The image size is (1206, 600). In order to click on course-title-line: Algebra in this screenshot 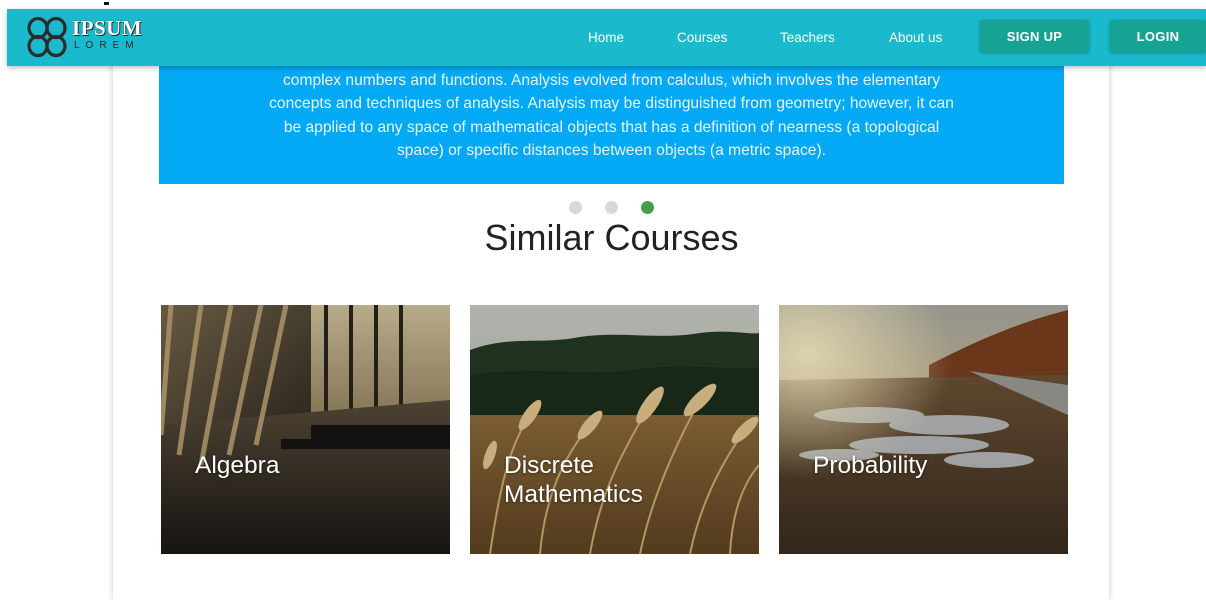, I will do `click(237, 465)`.